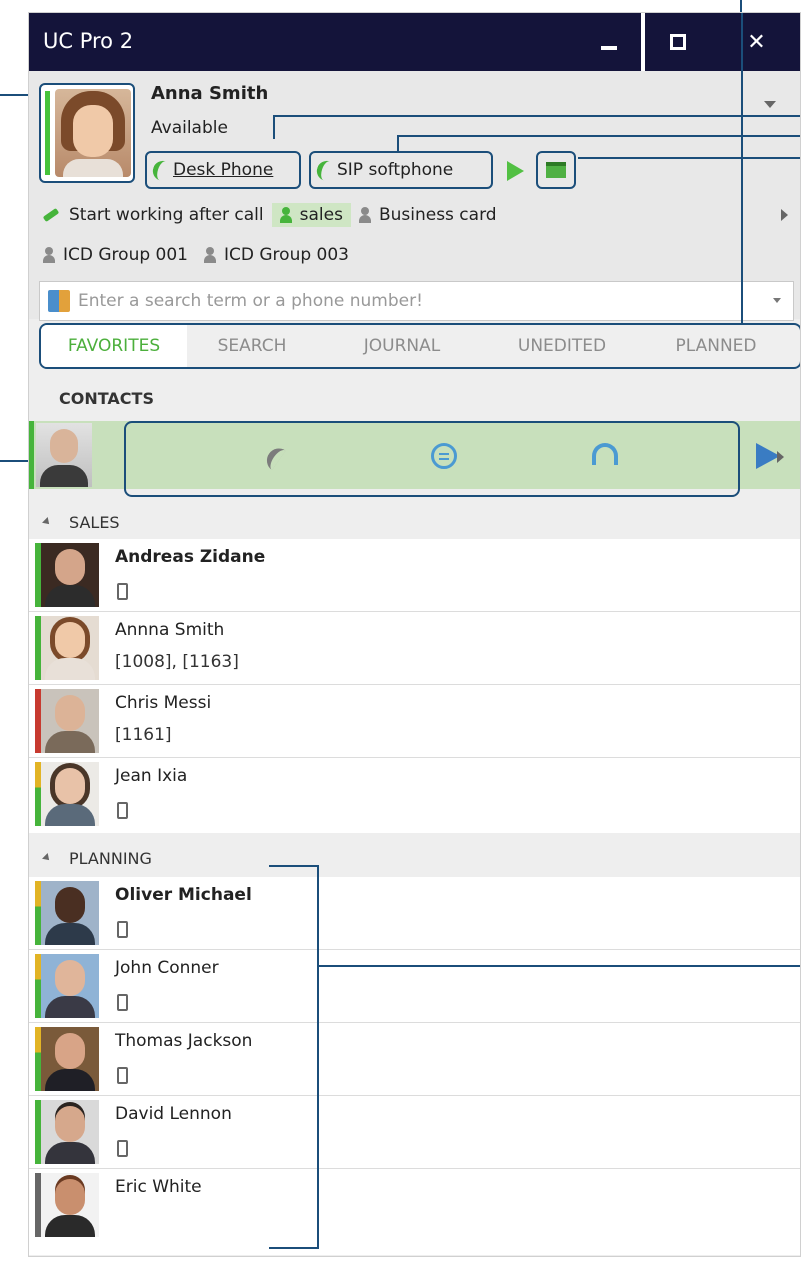 The height and width of the screenshot is (1263, 801). What do you see at coordinates (88, 41) in the screenshot?
I see `window-title: UC Pro 2` at bounding box center [88, 41].